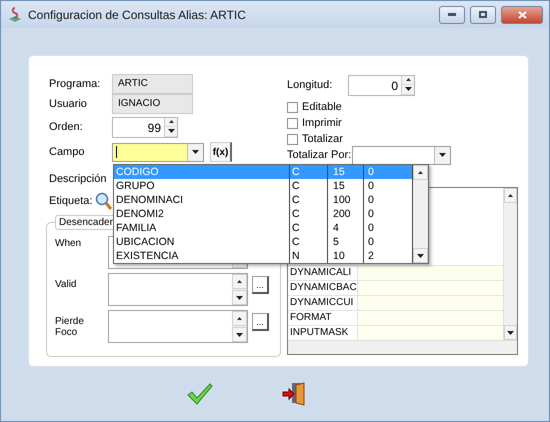  I want to click on field-name: EXISTENCIA, so click(202, 256).